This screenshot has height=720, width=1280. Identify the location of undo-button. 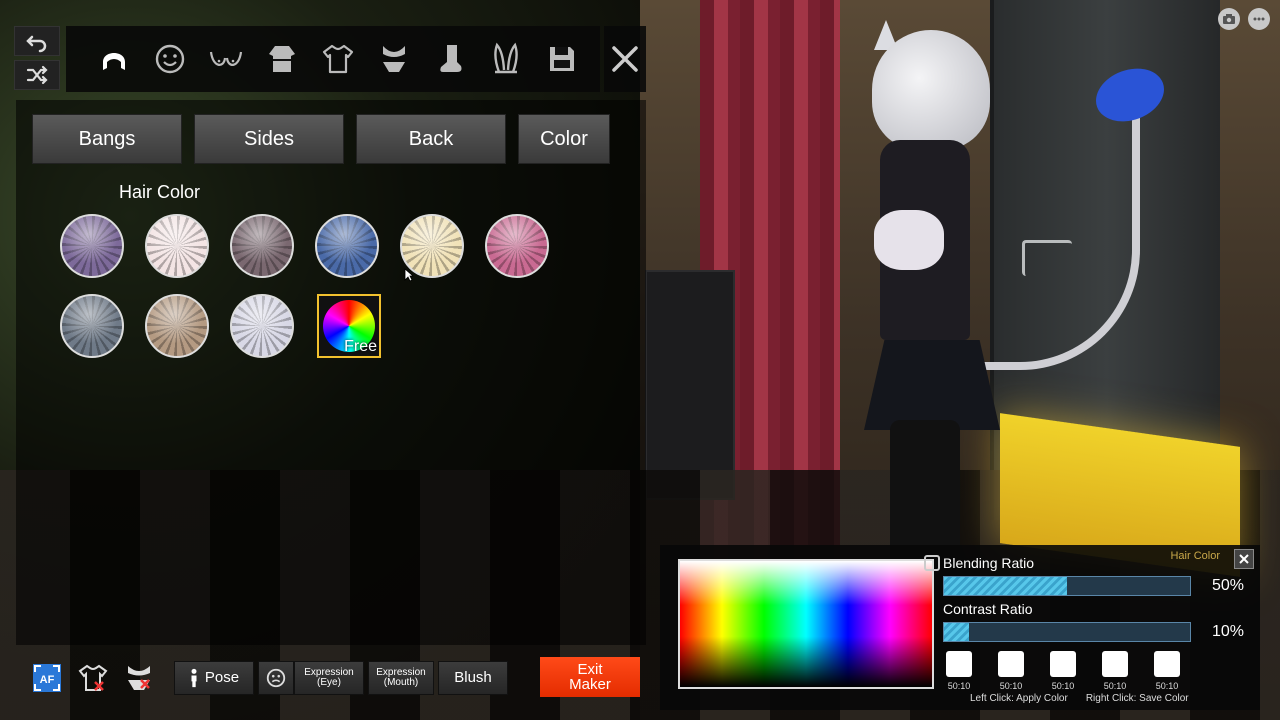
(37, 41).